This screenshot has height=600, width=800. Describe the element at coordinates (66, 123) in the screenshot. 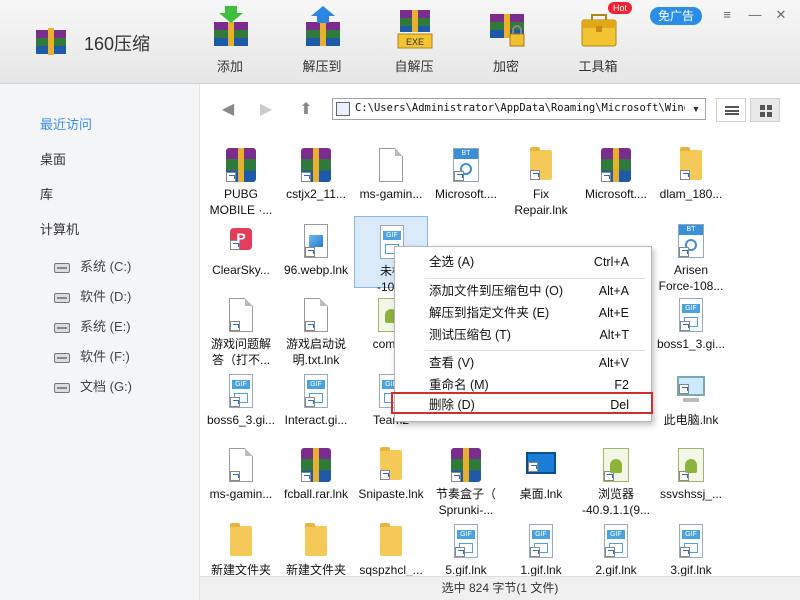

I see `sidebar-item-recent: 最近访问` at that location.